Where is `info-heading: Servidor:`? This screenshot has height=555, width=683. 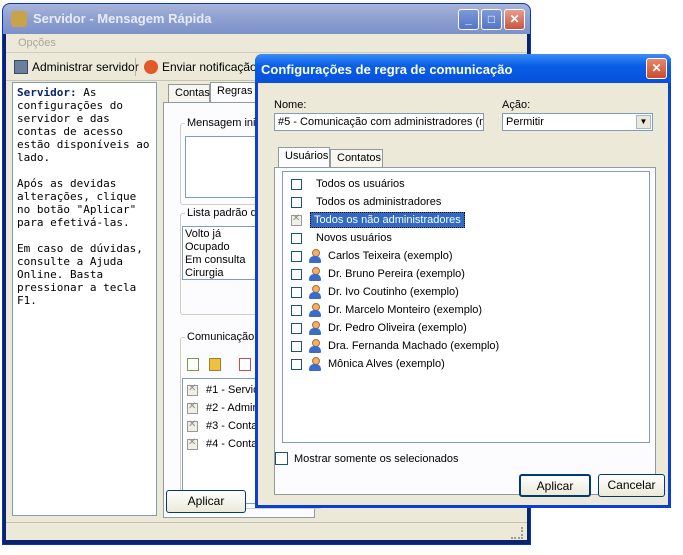 info-heading: Servidor: is located at coordinates (47, 92).